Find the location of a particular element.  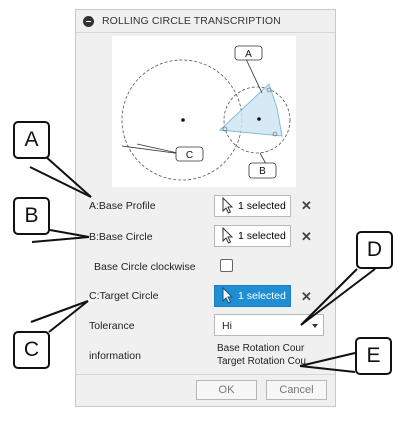

callout-b: B is located at coordinates (31, 216).